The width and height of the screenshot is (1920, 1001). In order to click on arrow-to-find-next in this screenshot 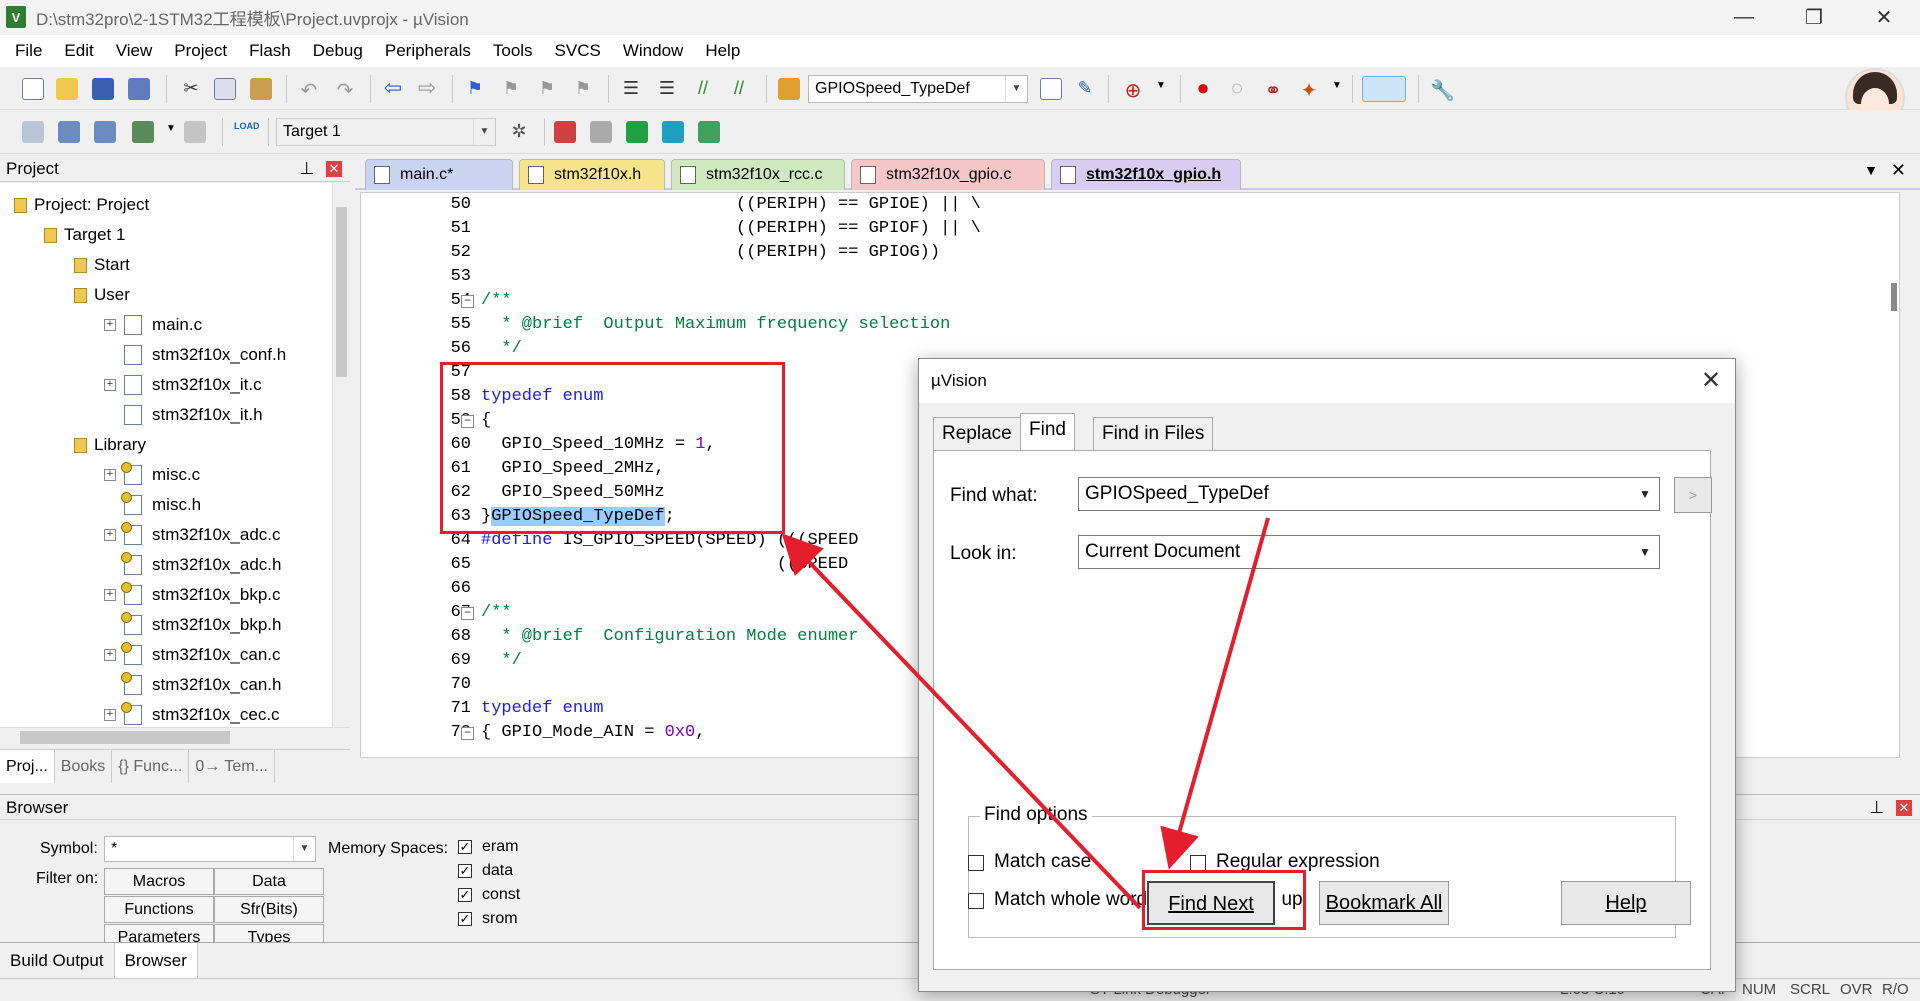, I will do `click(1215, 693)`.